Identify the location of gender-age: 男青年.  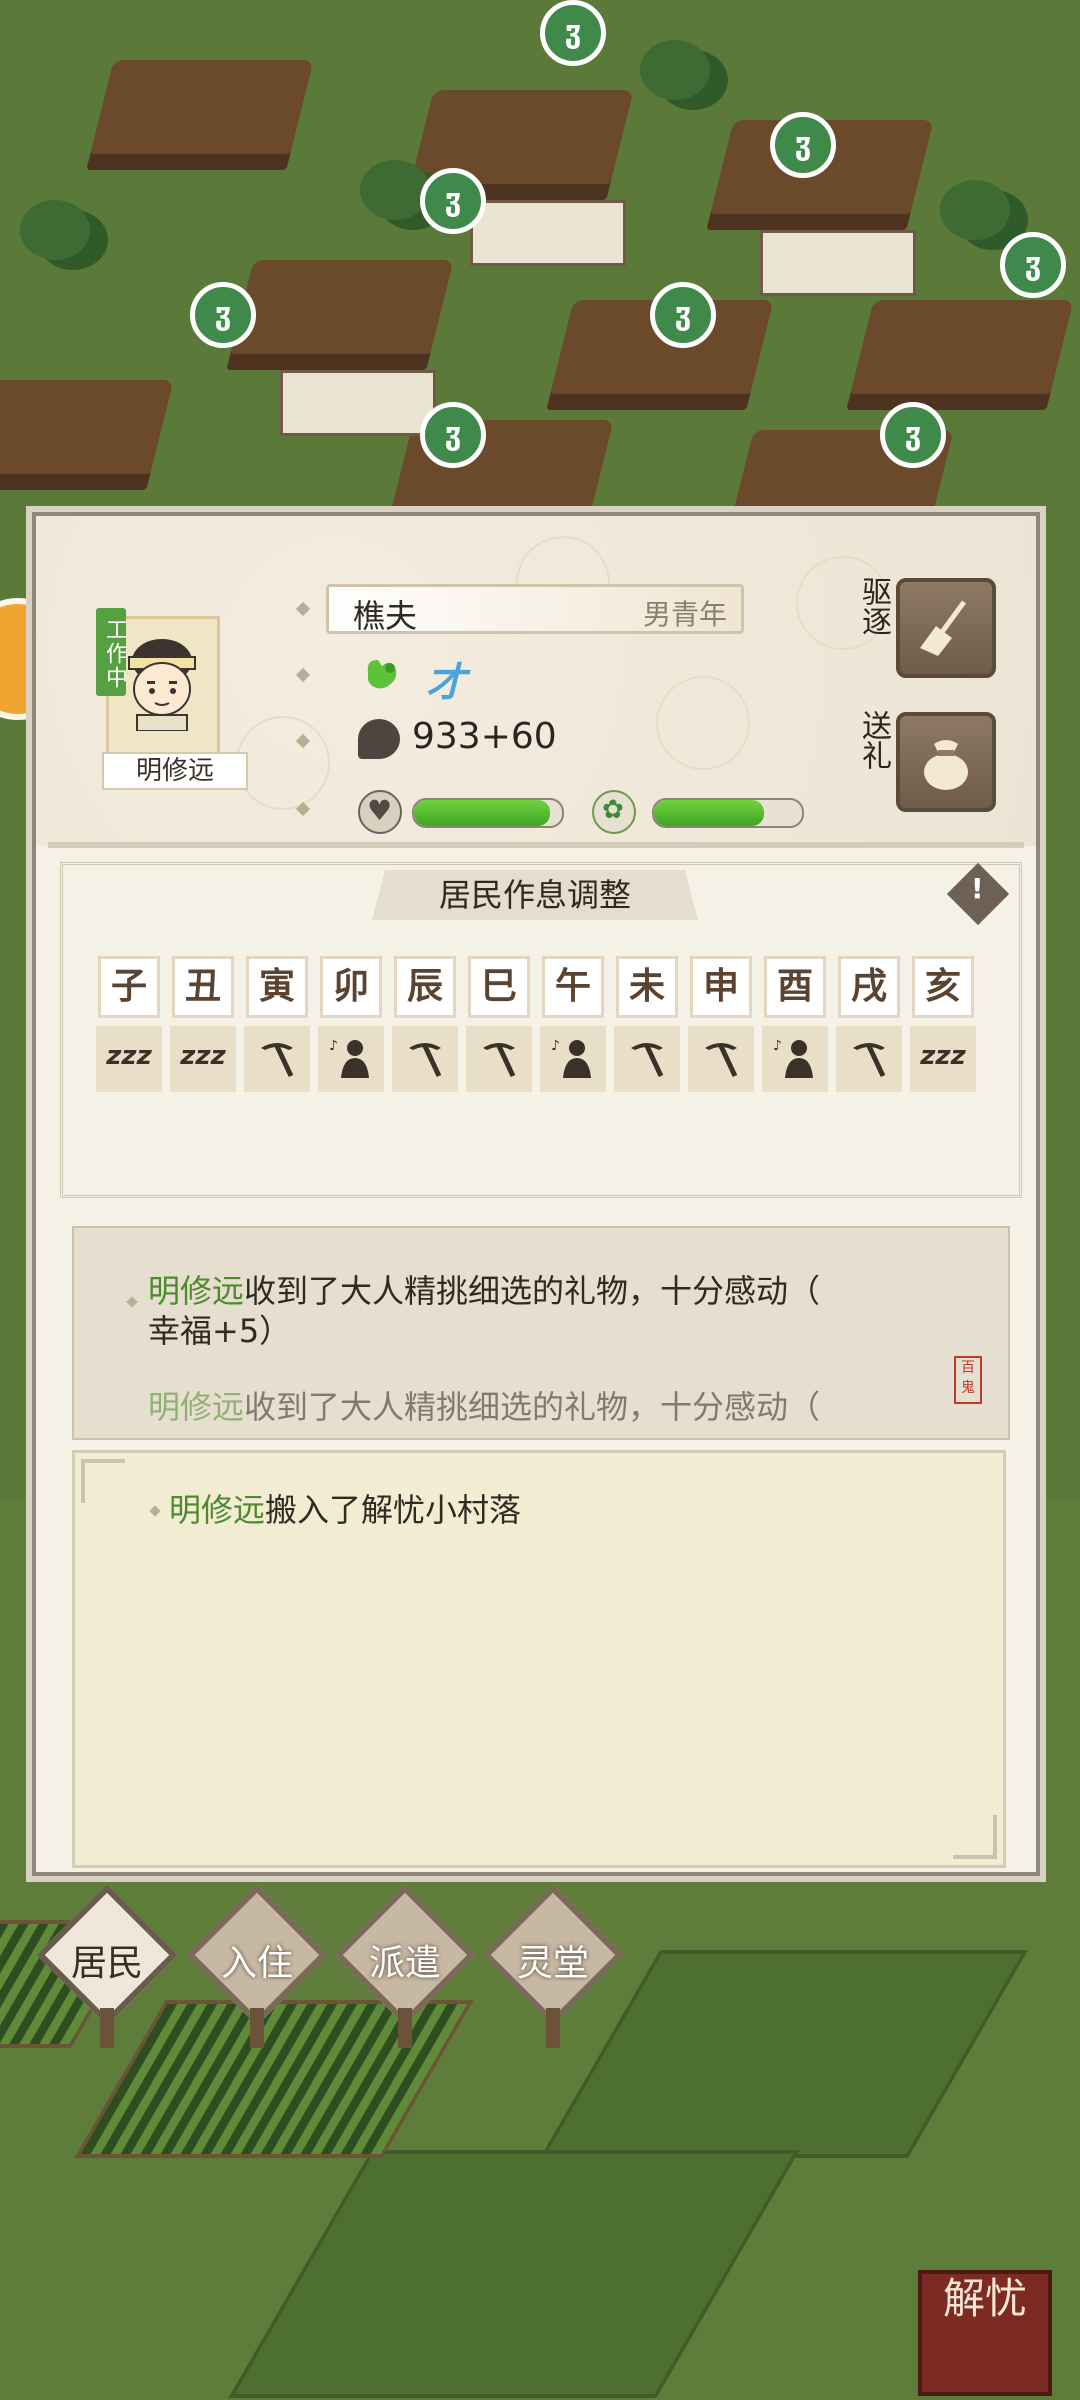
(684, 614).